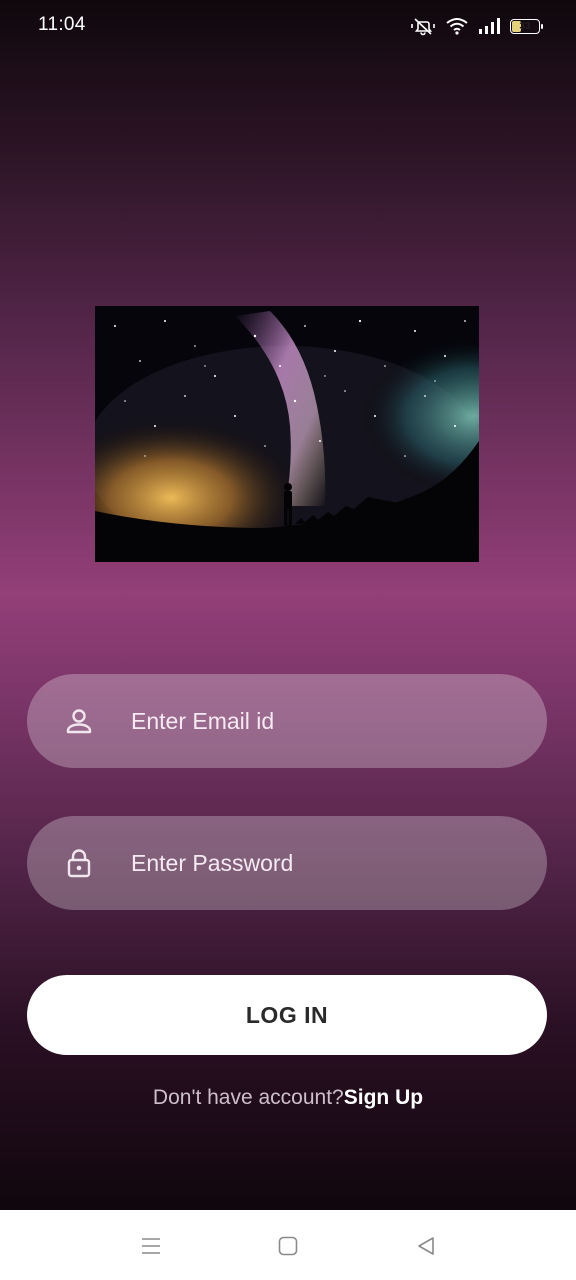 This screenshot has width=576, height=1280. I want to click on mute-vibrate-icon, so click(423, 26).